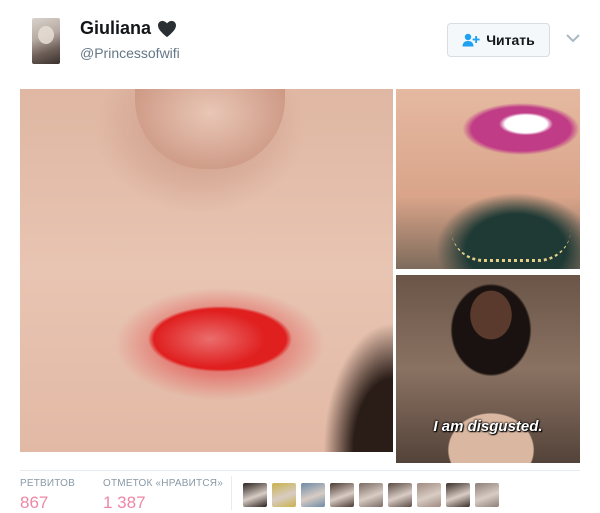 Image resolution: width=600 pixels, height=513 pixels. I want to click on necklace-shape, so click(511, 245).